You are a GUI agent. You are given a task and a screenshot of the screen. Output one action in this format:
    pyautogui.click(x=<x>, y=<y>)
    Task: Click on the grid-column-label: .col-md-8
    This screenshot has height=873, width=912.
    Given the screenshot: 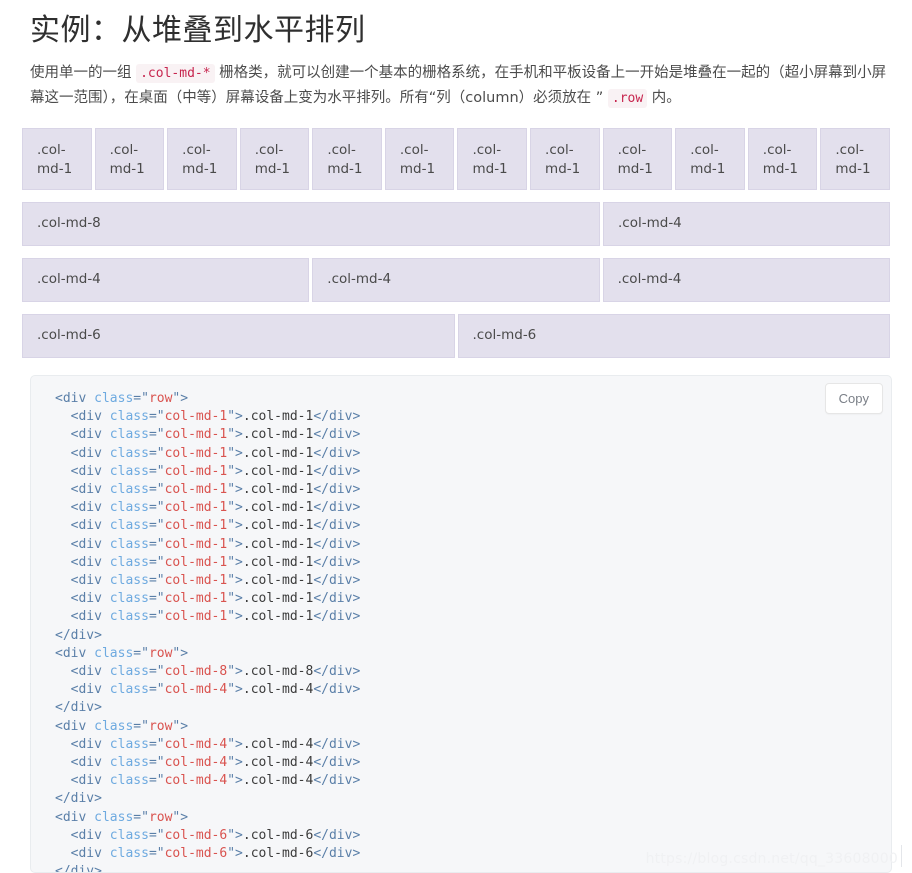 What is the action you would take?
    pyautogui.click(x=69, y=223)
    